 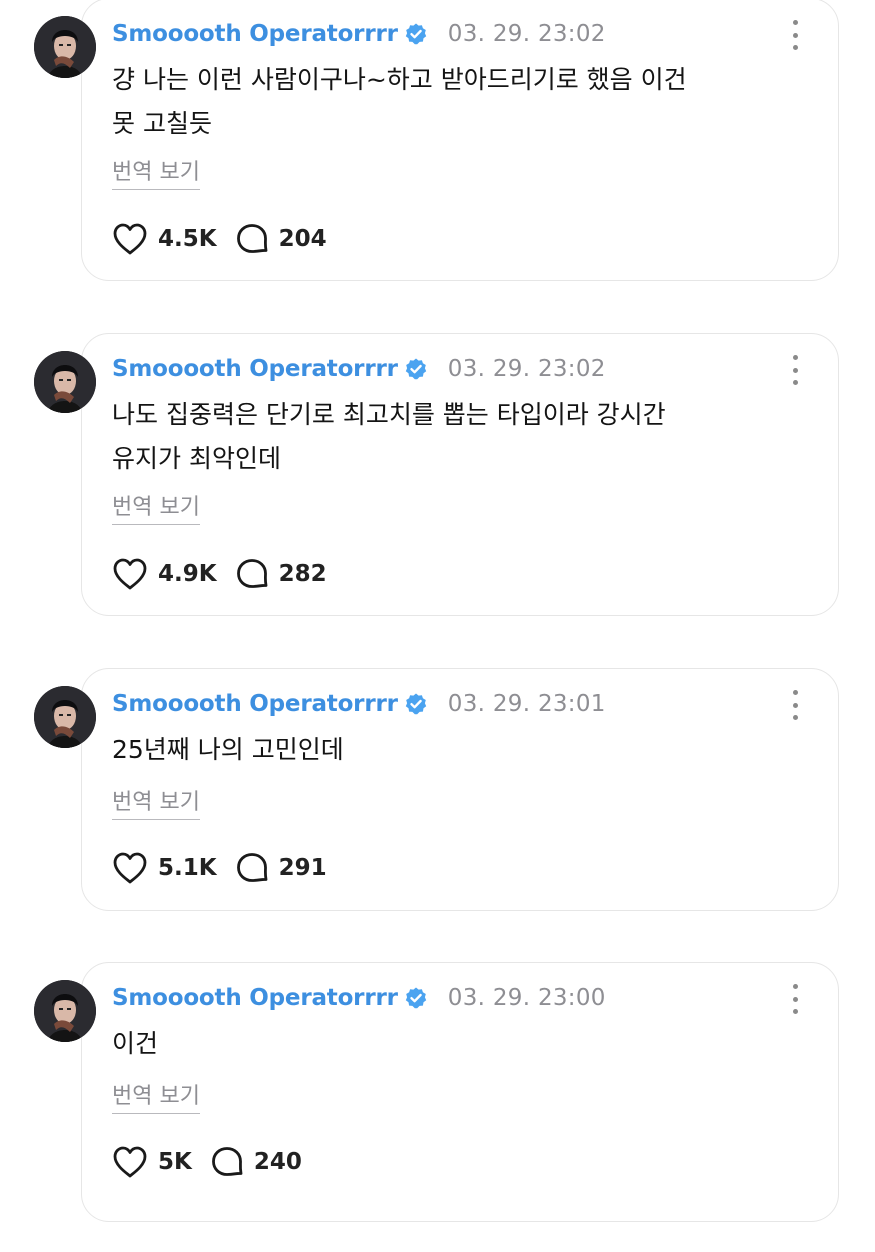 I want to click on reply-count: 291, so click(x=302, y=868).